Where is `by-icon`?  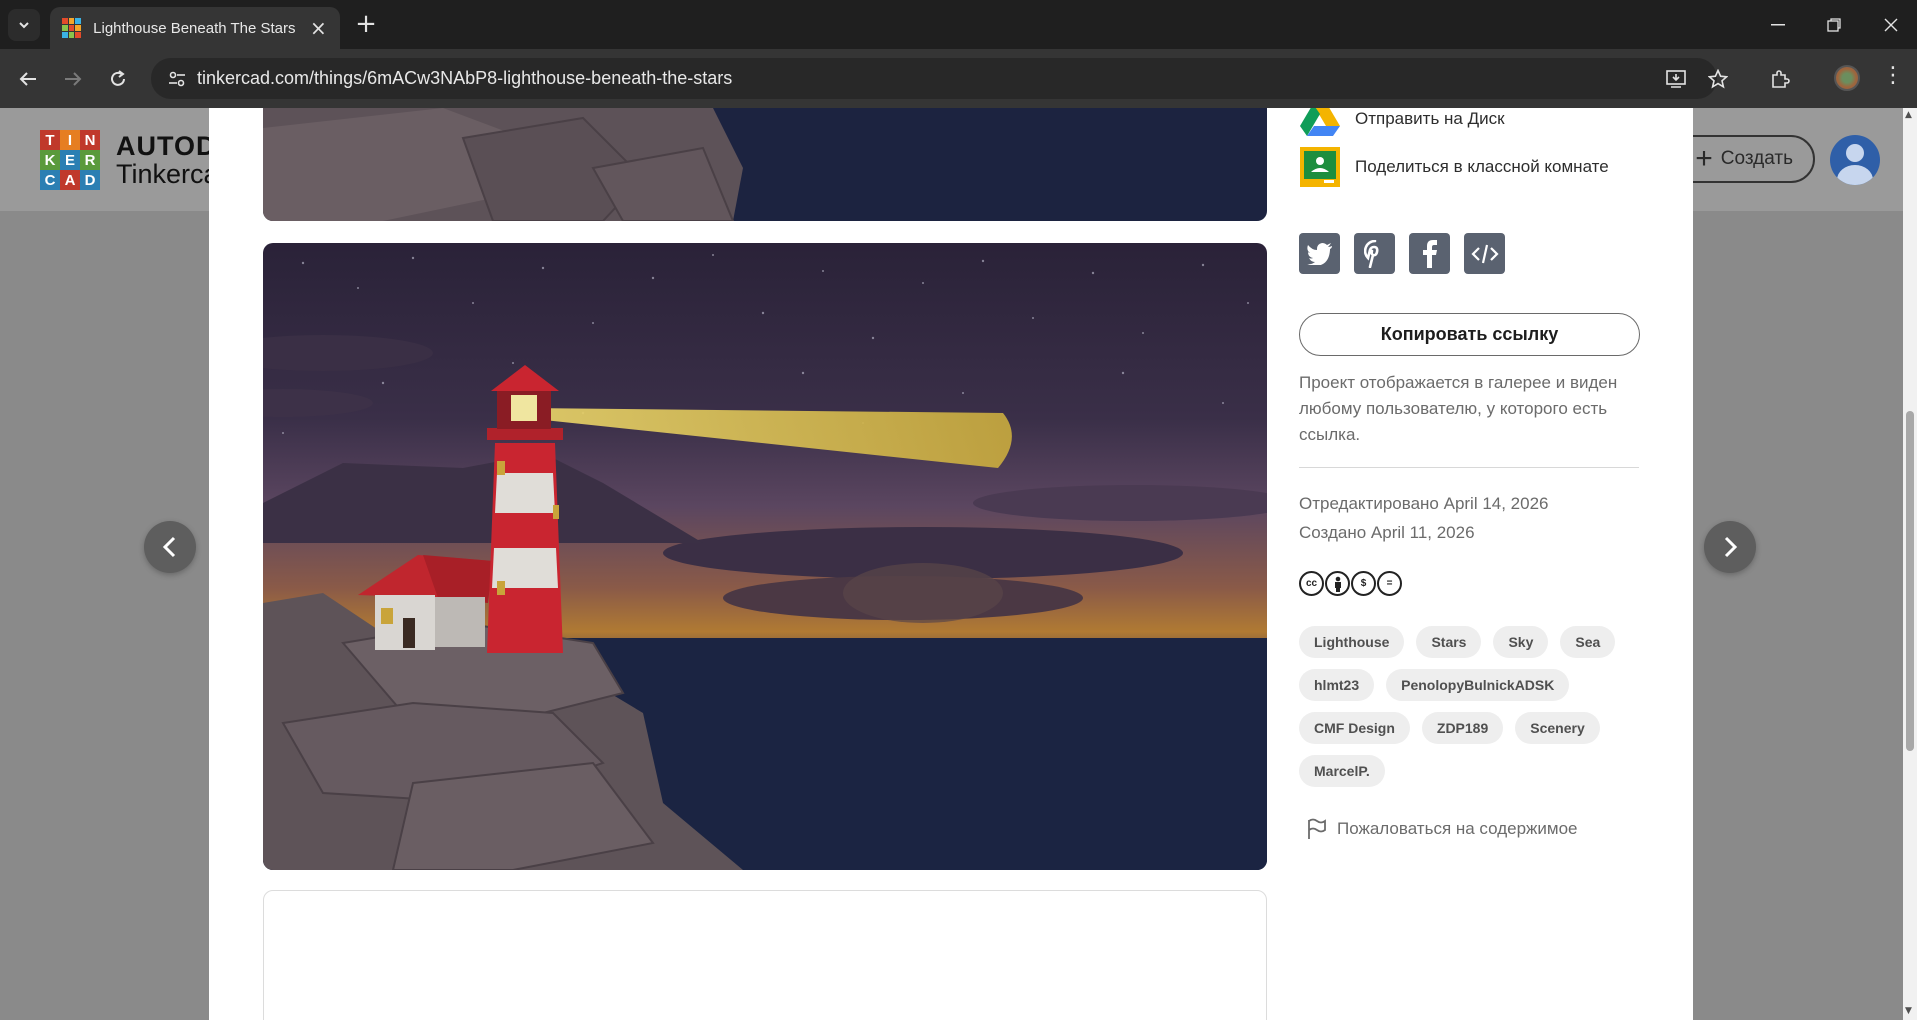 by-icon is located at coordinates (1337, 583).